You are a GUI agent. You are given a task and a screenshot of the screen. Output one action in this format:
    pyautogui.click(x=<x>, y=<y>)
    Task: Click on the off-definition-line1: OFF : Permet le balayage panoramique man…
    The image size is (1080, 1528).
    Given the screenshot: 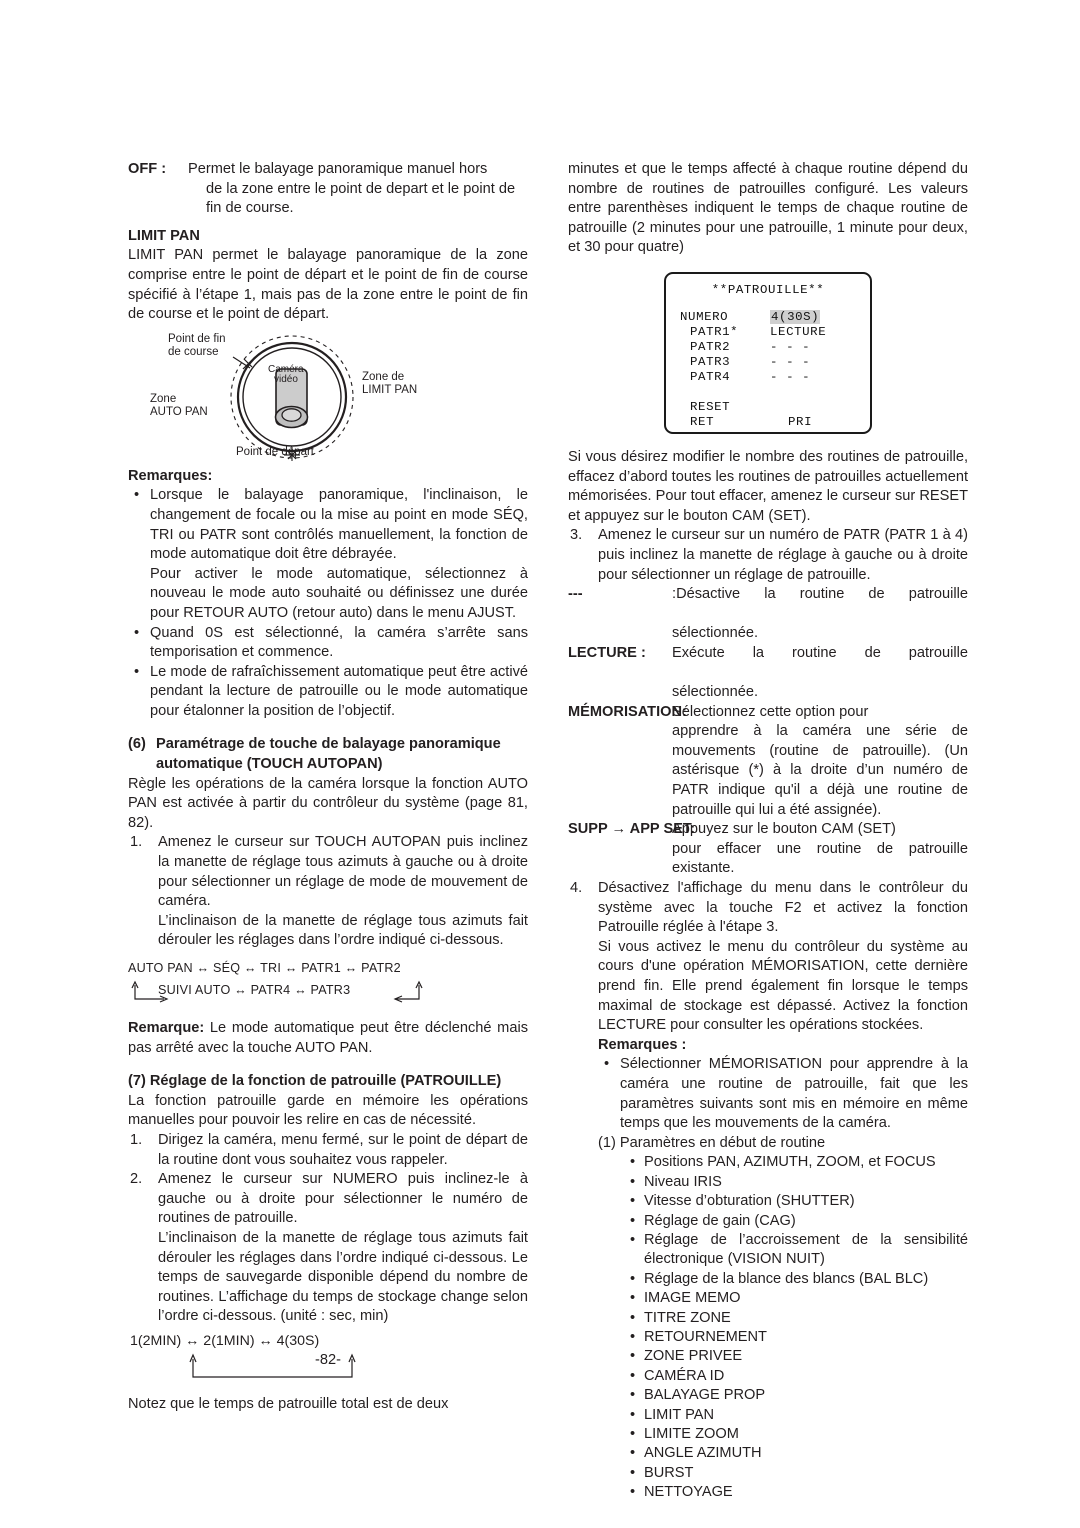 What is the action you would take?
    pyautogui.click(x=328, y=170)
    